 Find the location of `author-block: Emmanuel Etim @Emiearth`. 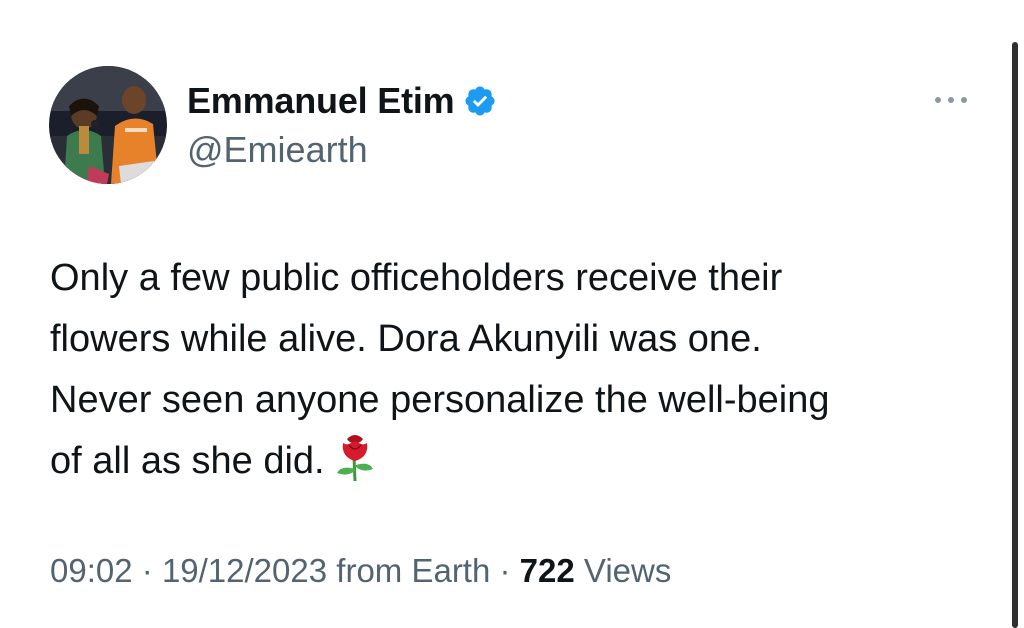

author-block: Emmanuel Etim @Emiearth is located at coordinates (342, 123).